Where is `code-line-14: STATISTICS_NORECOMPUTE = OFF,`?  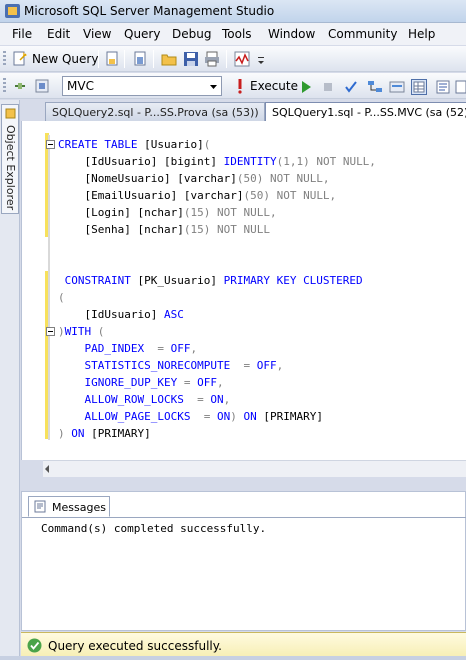
code-line-14: STATISTICS_NORECOMPUTE = OFF, is located at coordinates (184, 365).